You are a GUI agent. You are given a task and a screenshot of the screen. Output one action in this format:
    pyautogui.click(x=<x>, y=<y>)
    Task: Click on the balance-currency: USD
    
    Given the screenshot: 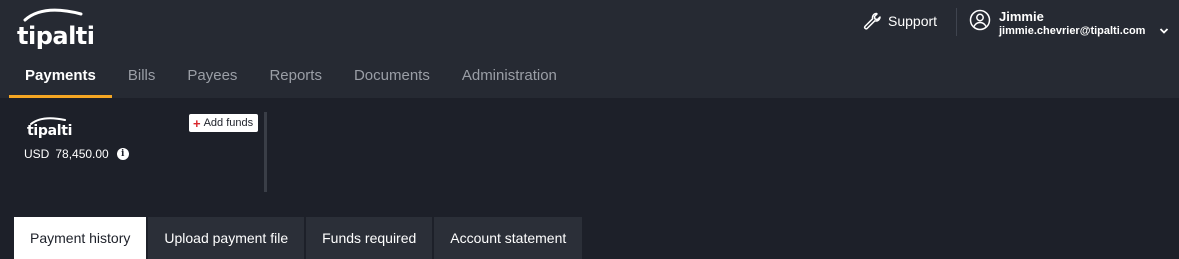 What is the action you would take?
    pyautogui.click(x=37, y=154)
    